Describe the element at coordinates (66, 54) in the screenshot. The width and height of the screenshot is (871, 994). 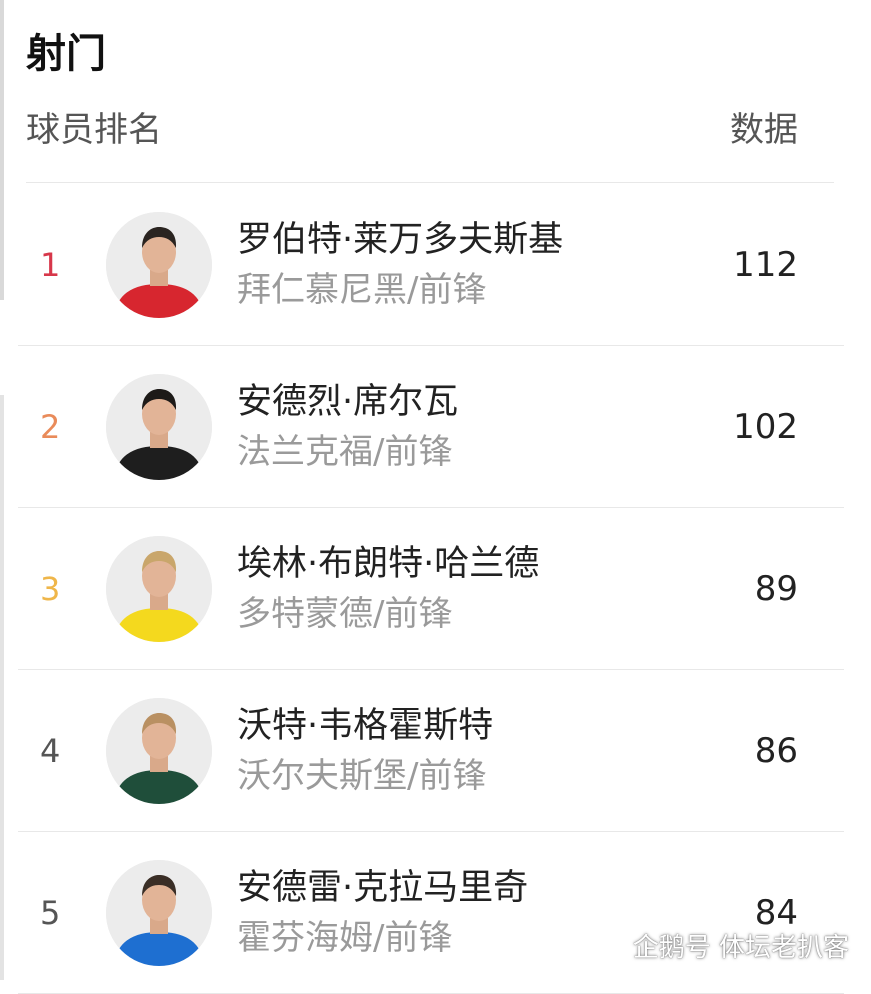
I see `page-title: 射门` at that location.